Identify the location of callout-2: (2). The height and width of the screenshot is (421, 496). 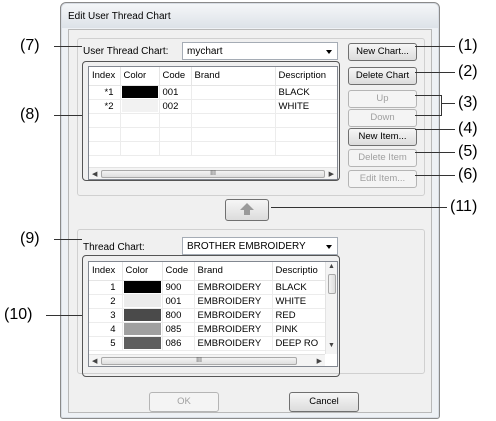
(468, 71).